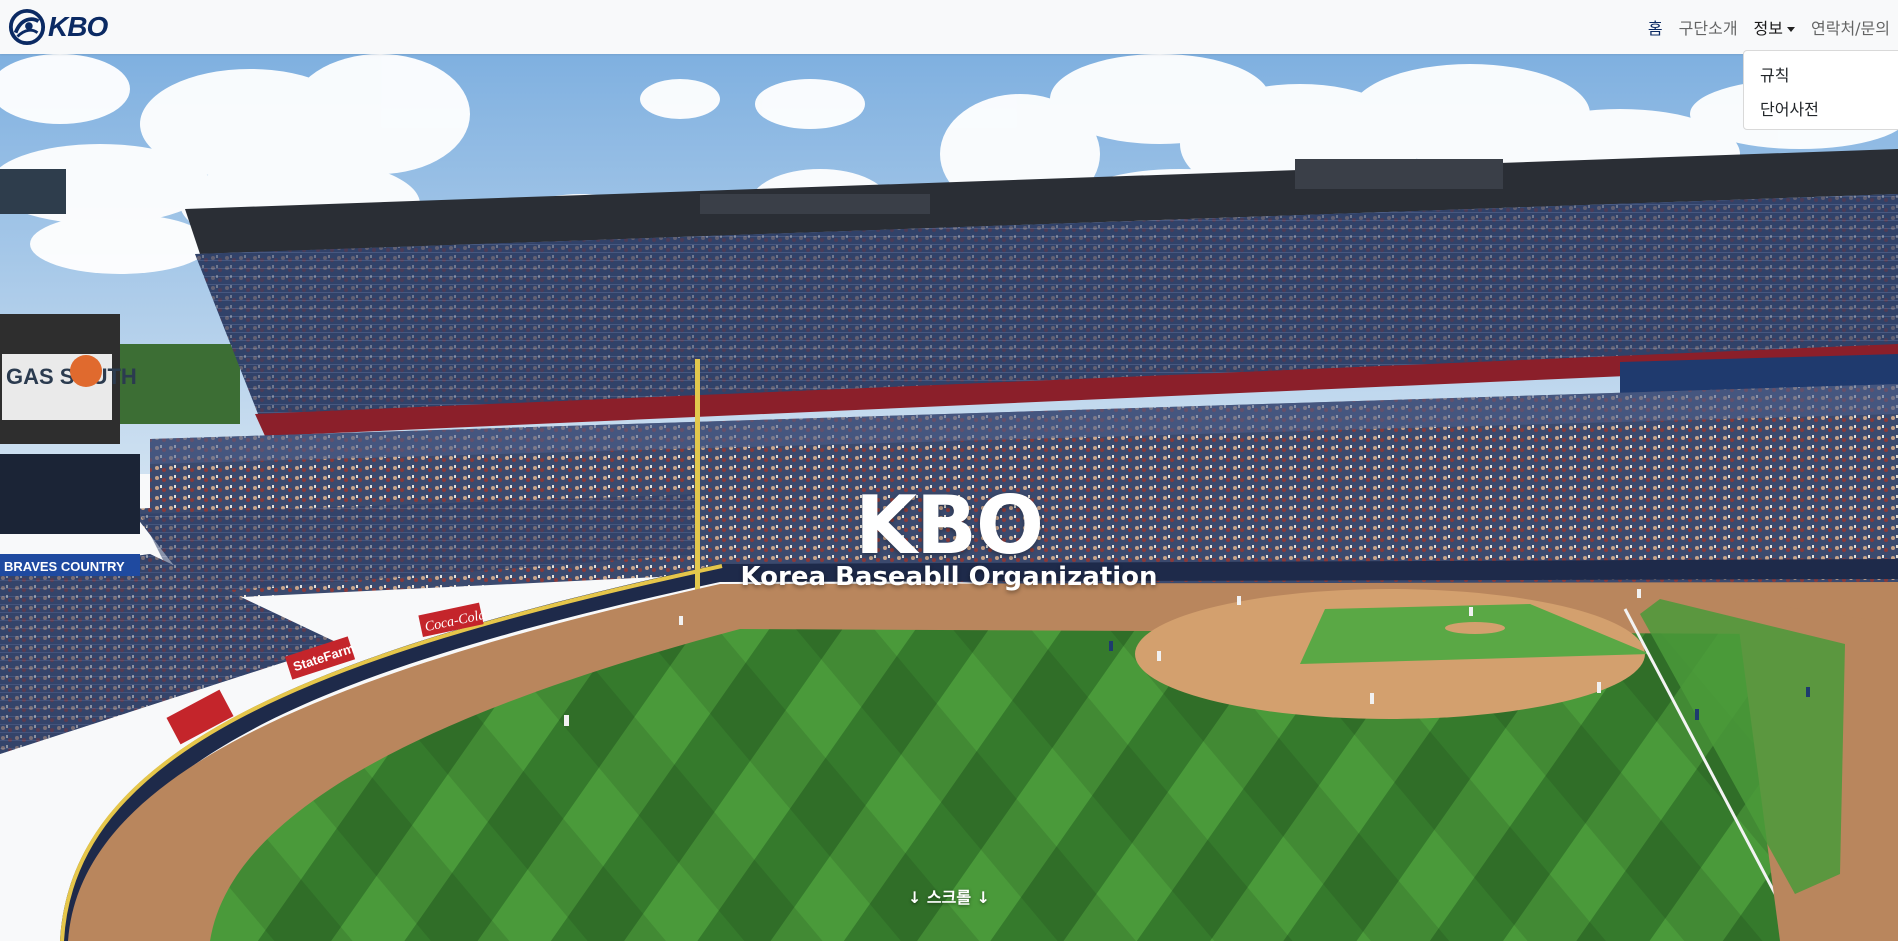 This screenshot has width=1898, height=941. I want to click on nav-menu: 홈 구단소개 정보 연락처/문의, so click(1769, 27).